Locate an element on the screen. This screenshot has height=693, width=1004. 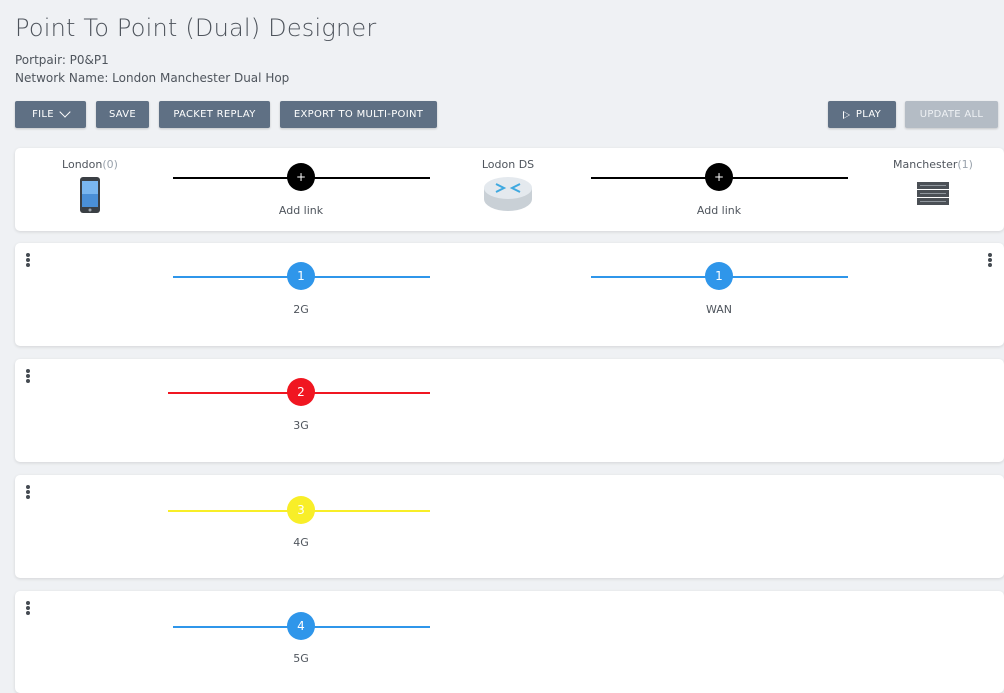
packet-replay-button: PACKET REPLAY is located at coordinates (214, 114).